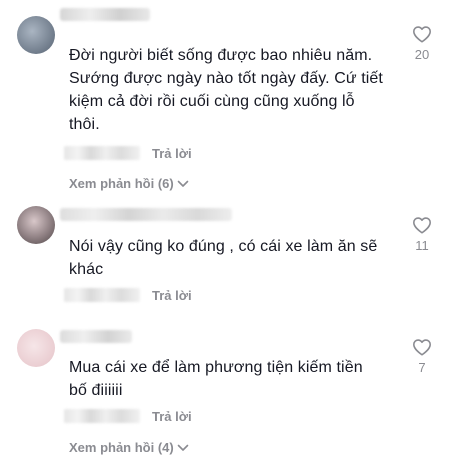 Image resolution: width=450 pixels, height=467 pixels. I want to click on view-replies-button: Xem phản hồi (4), so click(129, 447).